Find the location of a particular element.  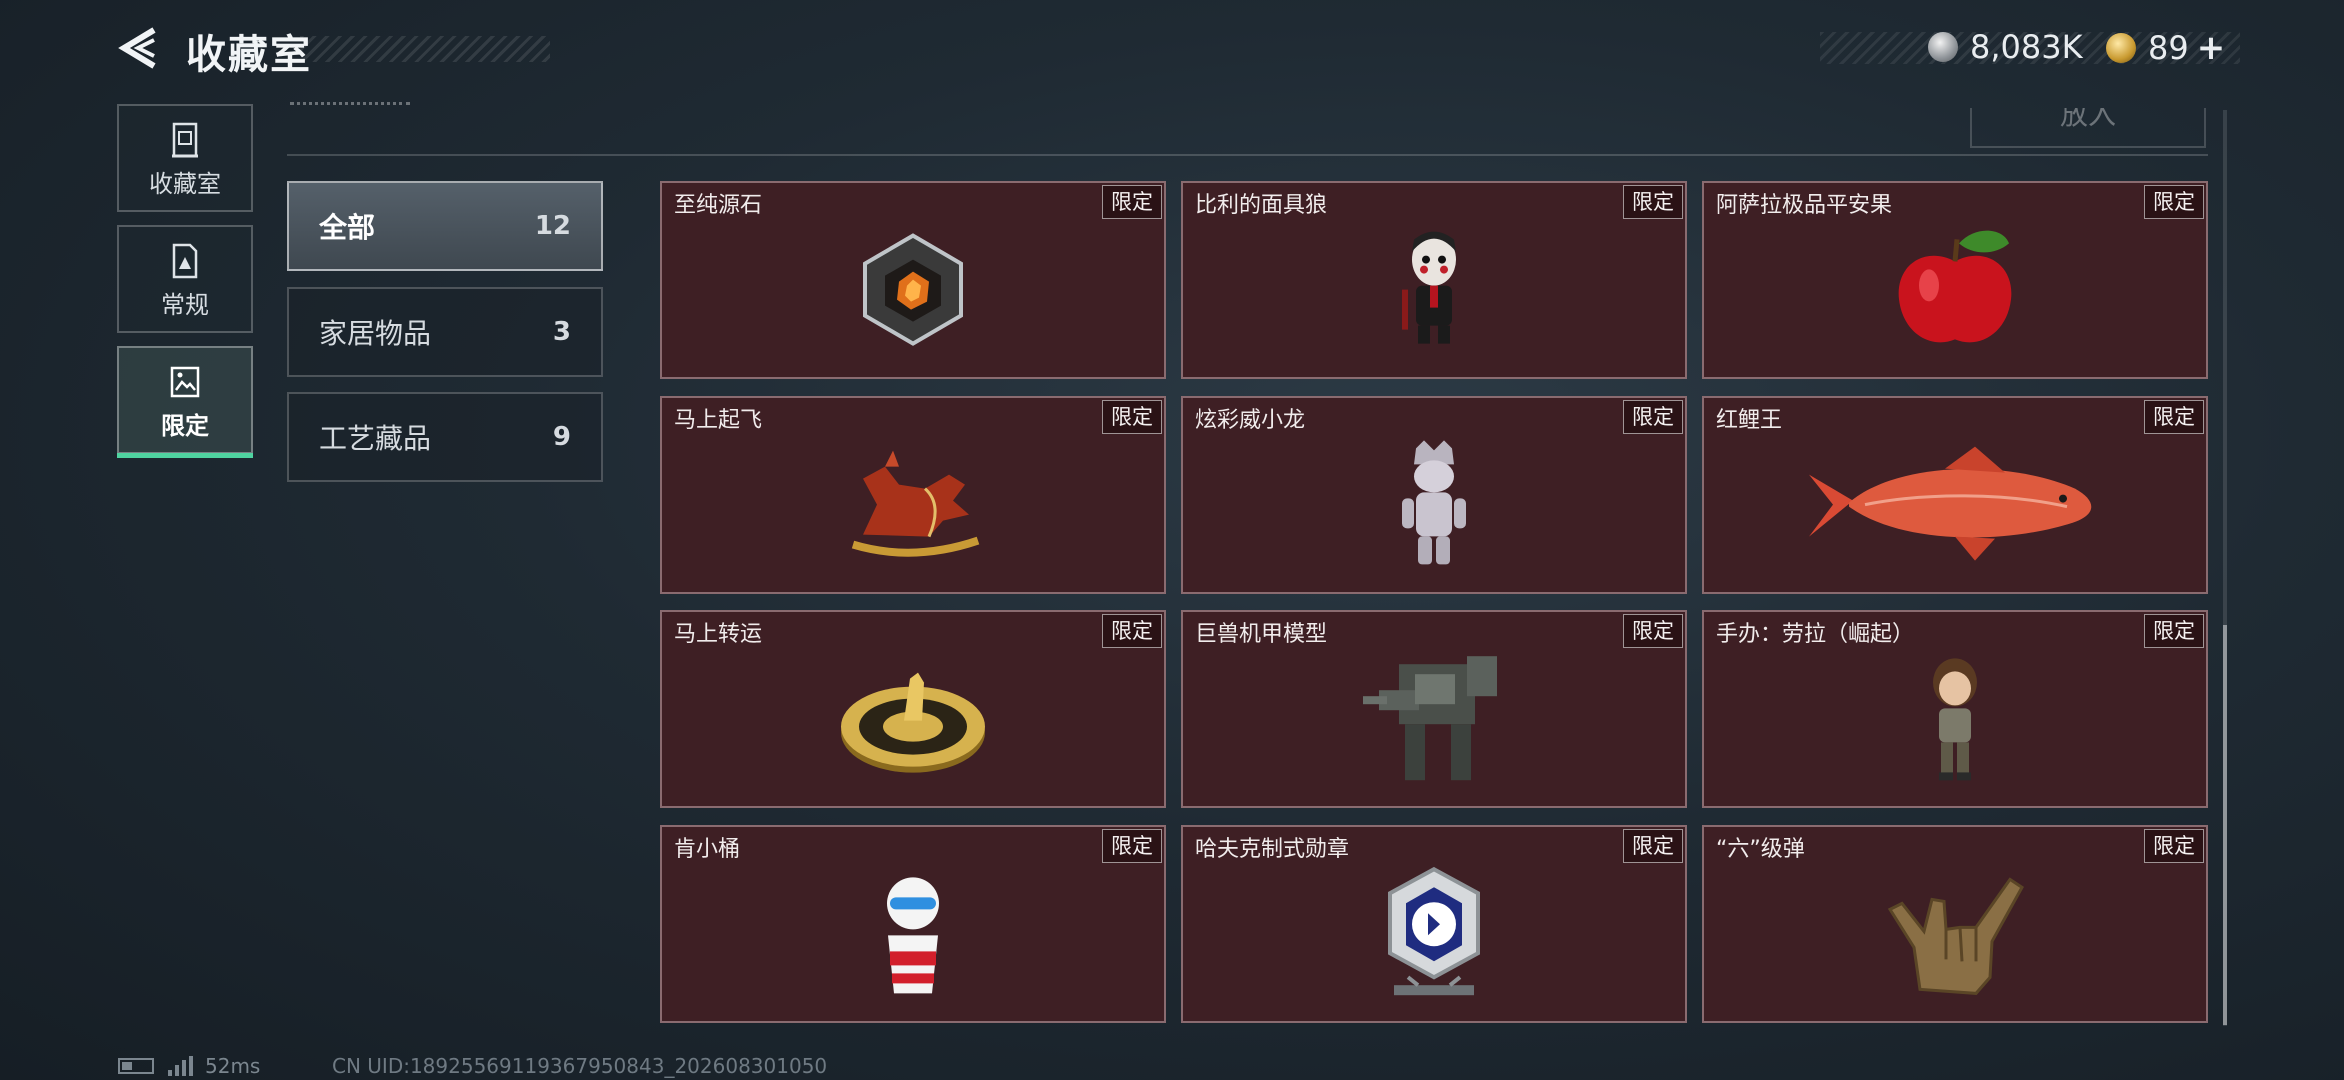

item-card: 肯小桶 限定 is located at coordinates (913, 924).